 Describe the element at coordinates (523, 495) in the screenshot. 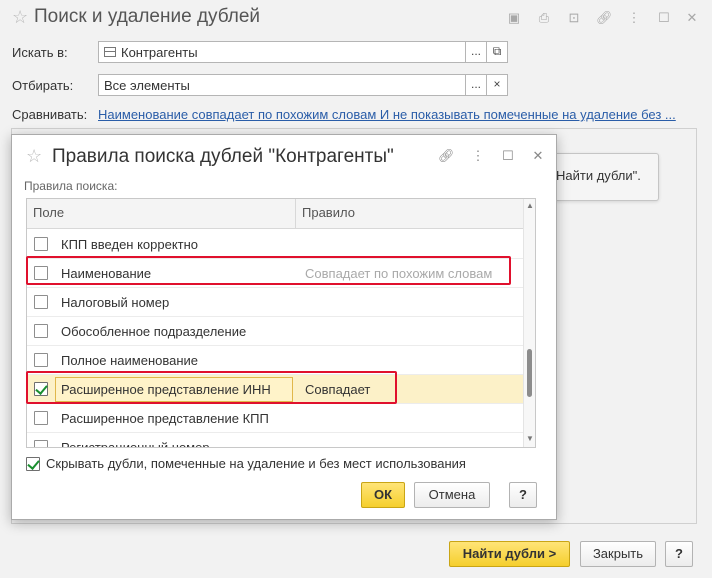

I see `dialog-help-button: ?` at that location.